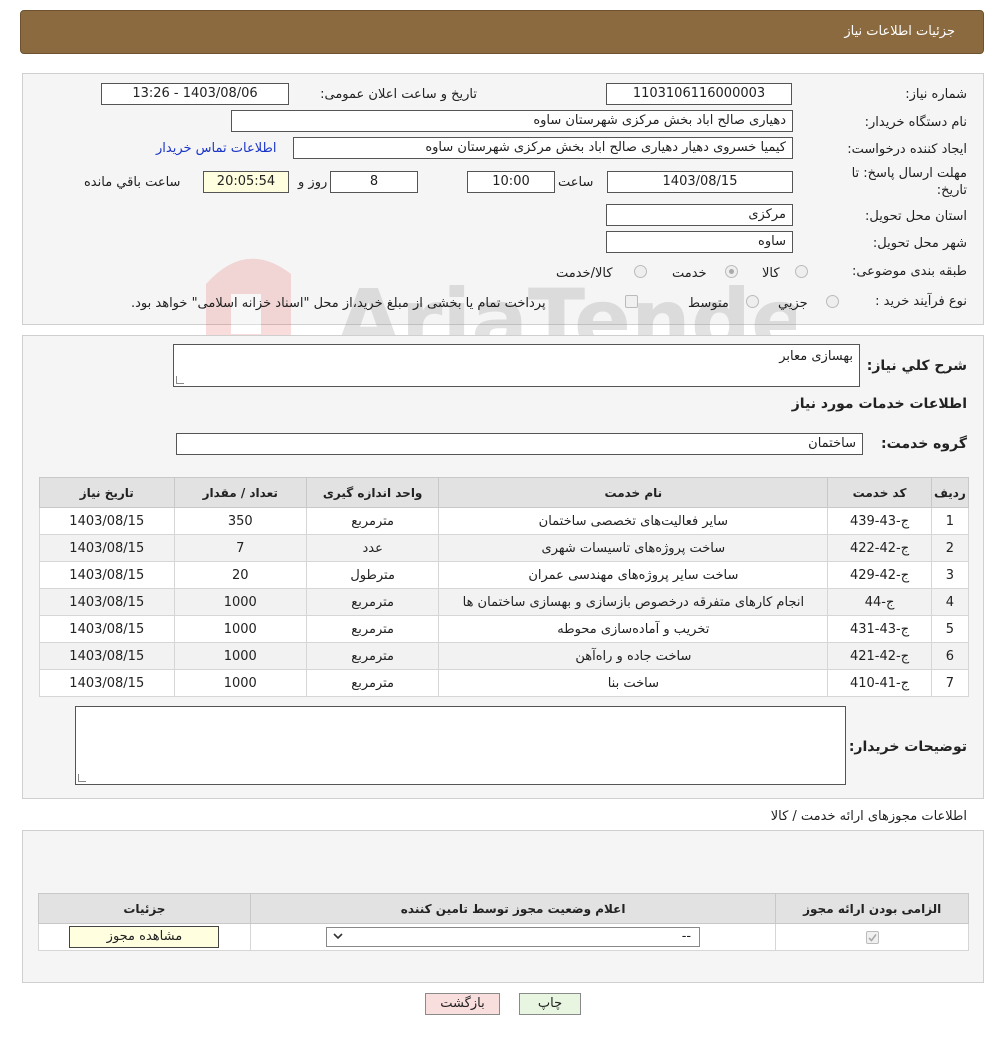 The image size is (985, 1038). Describe the element at coordinates (372, 492) in the screenshot. I see `col-unit: واحد اندازه گیری` at that location.